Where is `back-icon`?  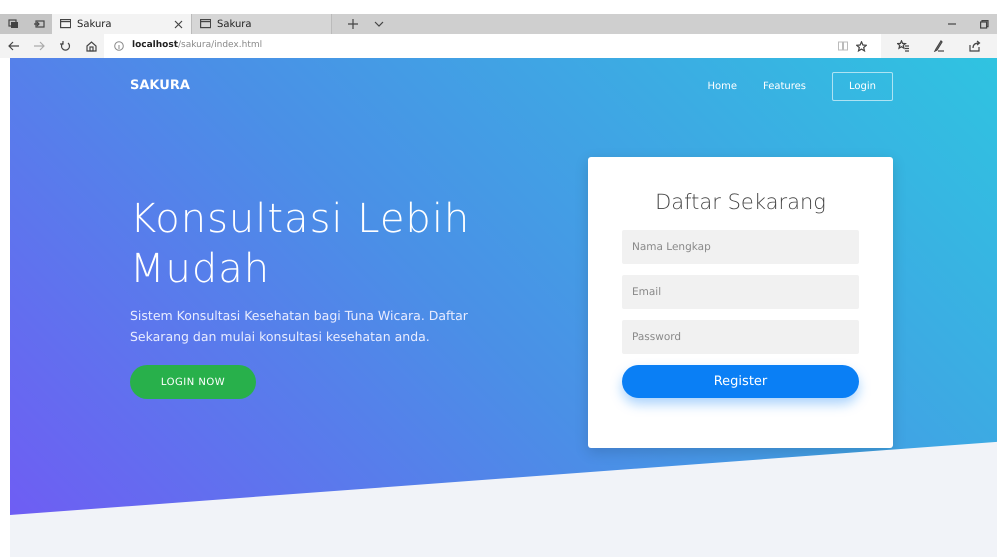 back-icon is located at coordinates (13, 46).